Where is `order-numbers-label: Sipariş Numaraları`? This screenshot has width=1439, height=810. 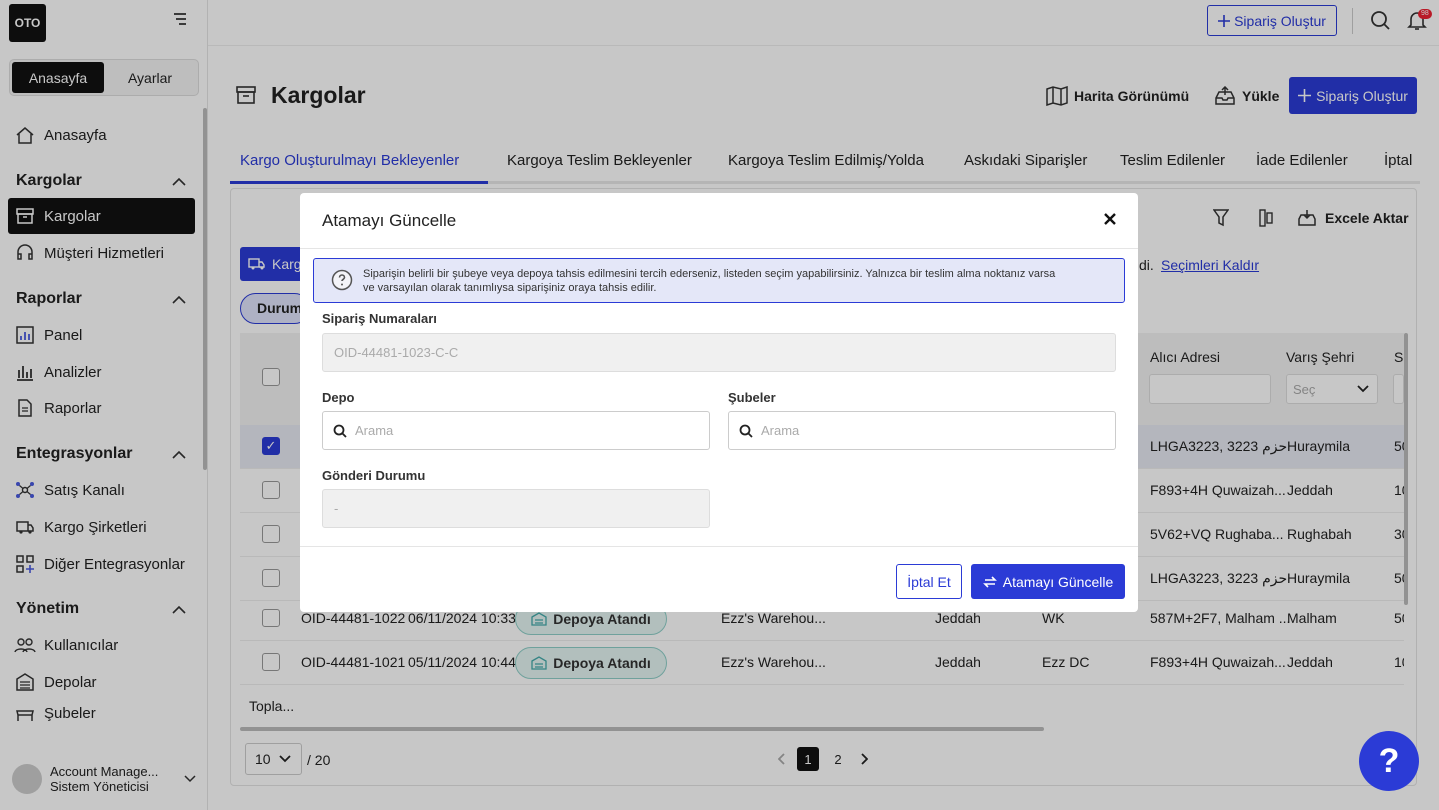 order-numbers-label: Sipariş Numaraları is located at coordinates (379, 318).